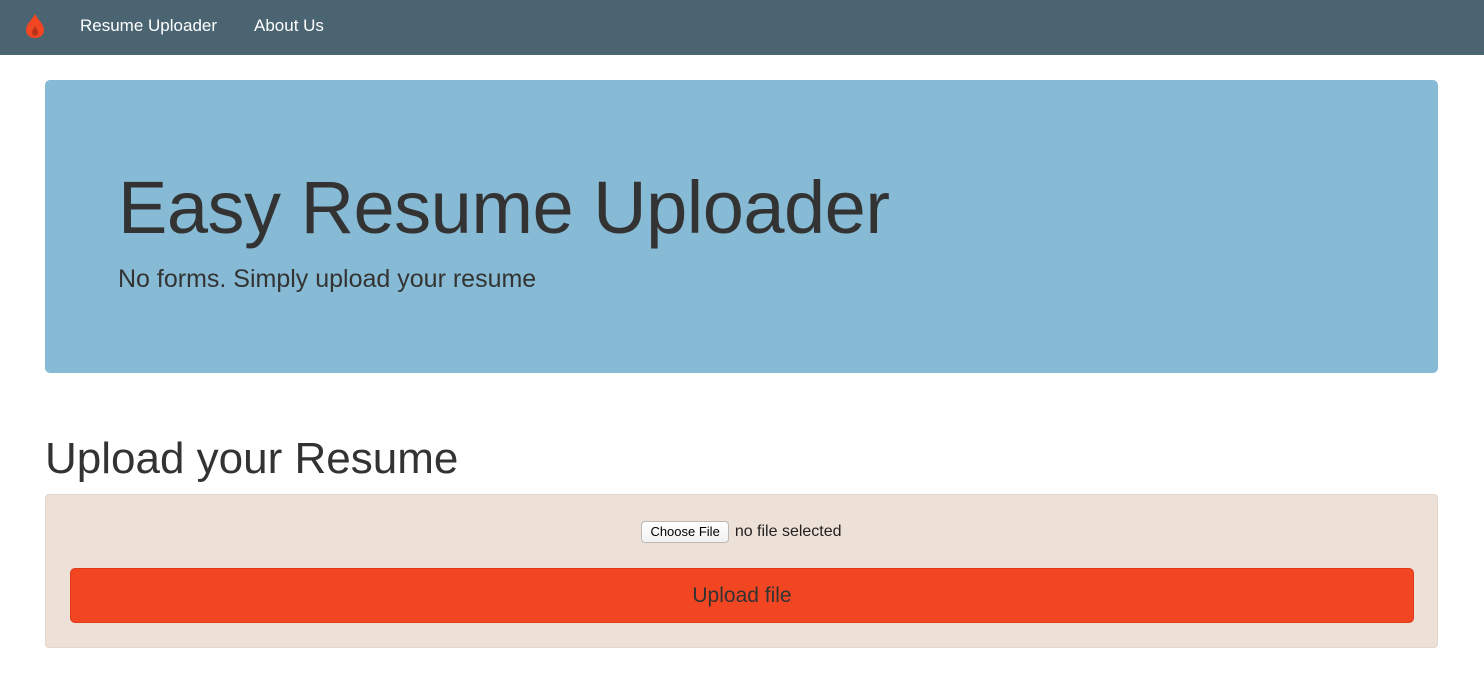 The width and height of the screenshot is (1484, 692). Describe the element at coordinates (289, 26) in the screenshot. I see `nav-link-about-us: About Us` at that location.